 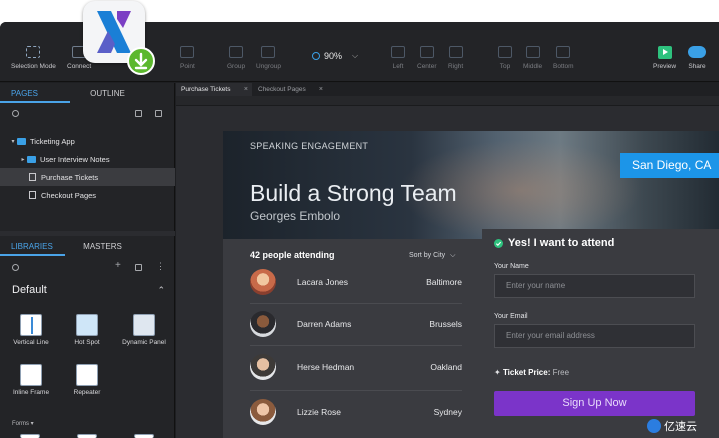 I want to click on watermark: 亿速云, so click(x=672, y=426).